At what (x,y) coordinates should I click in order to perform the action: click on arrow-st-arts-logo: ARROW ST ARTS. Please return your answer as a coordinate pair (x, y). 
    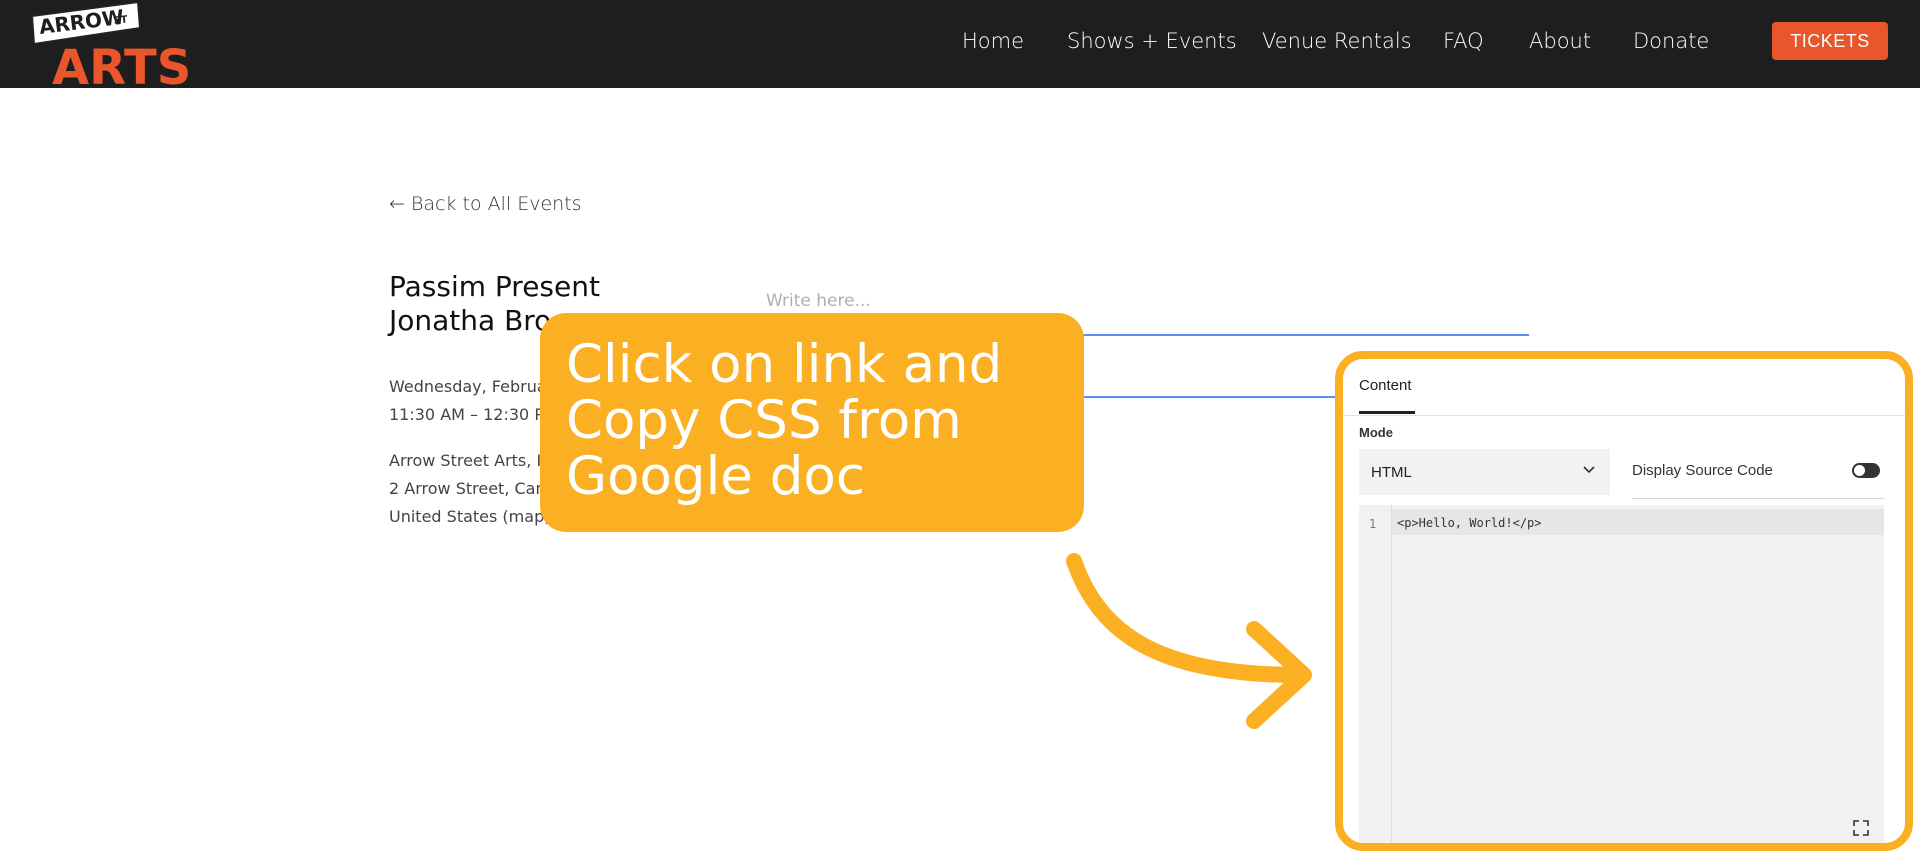
    Looking at the image, I should click on (110, 44).